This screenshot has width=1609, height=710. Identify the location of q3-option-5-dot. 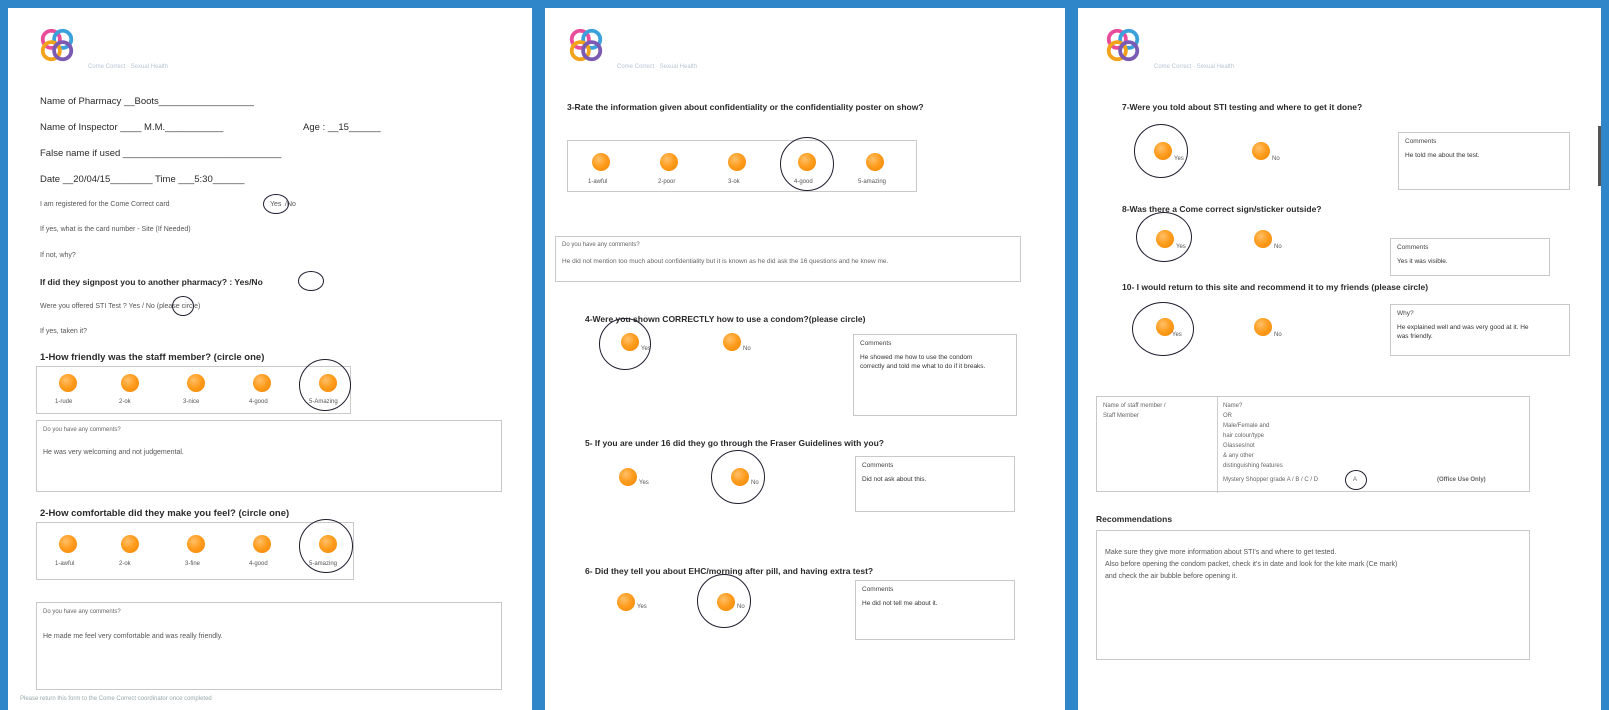
(875, 162).